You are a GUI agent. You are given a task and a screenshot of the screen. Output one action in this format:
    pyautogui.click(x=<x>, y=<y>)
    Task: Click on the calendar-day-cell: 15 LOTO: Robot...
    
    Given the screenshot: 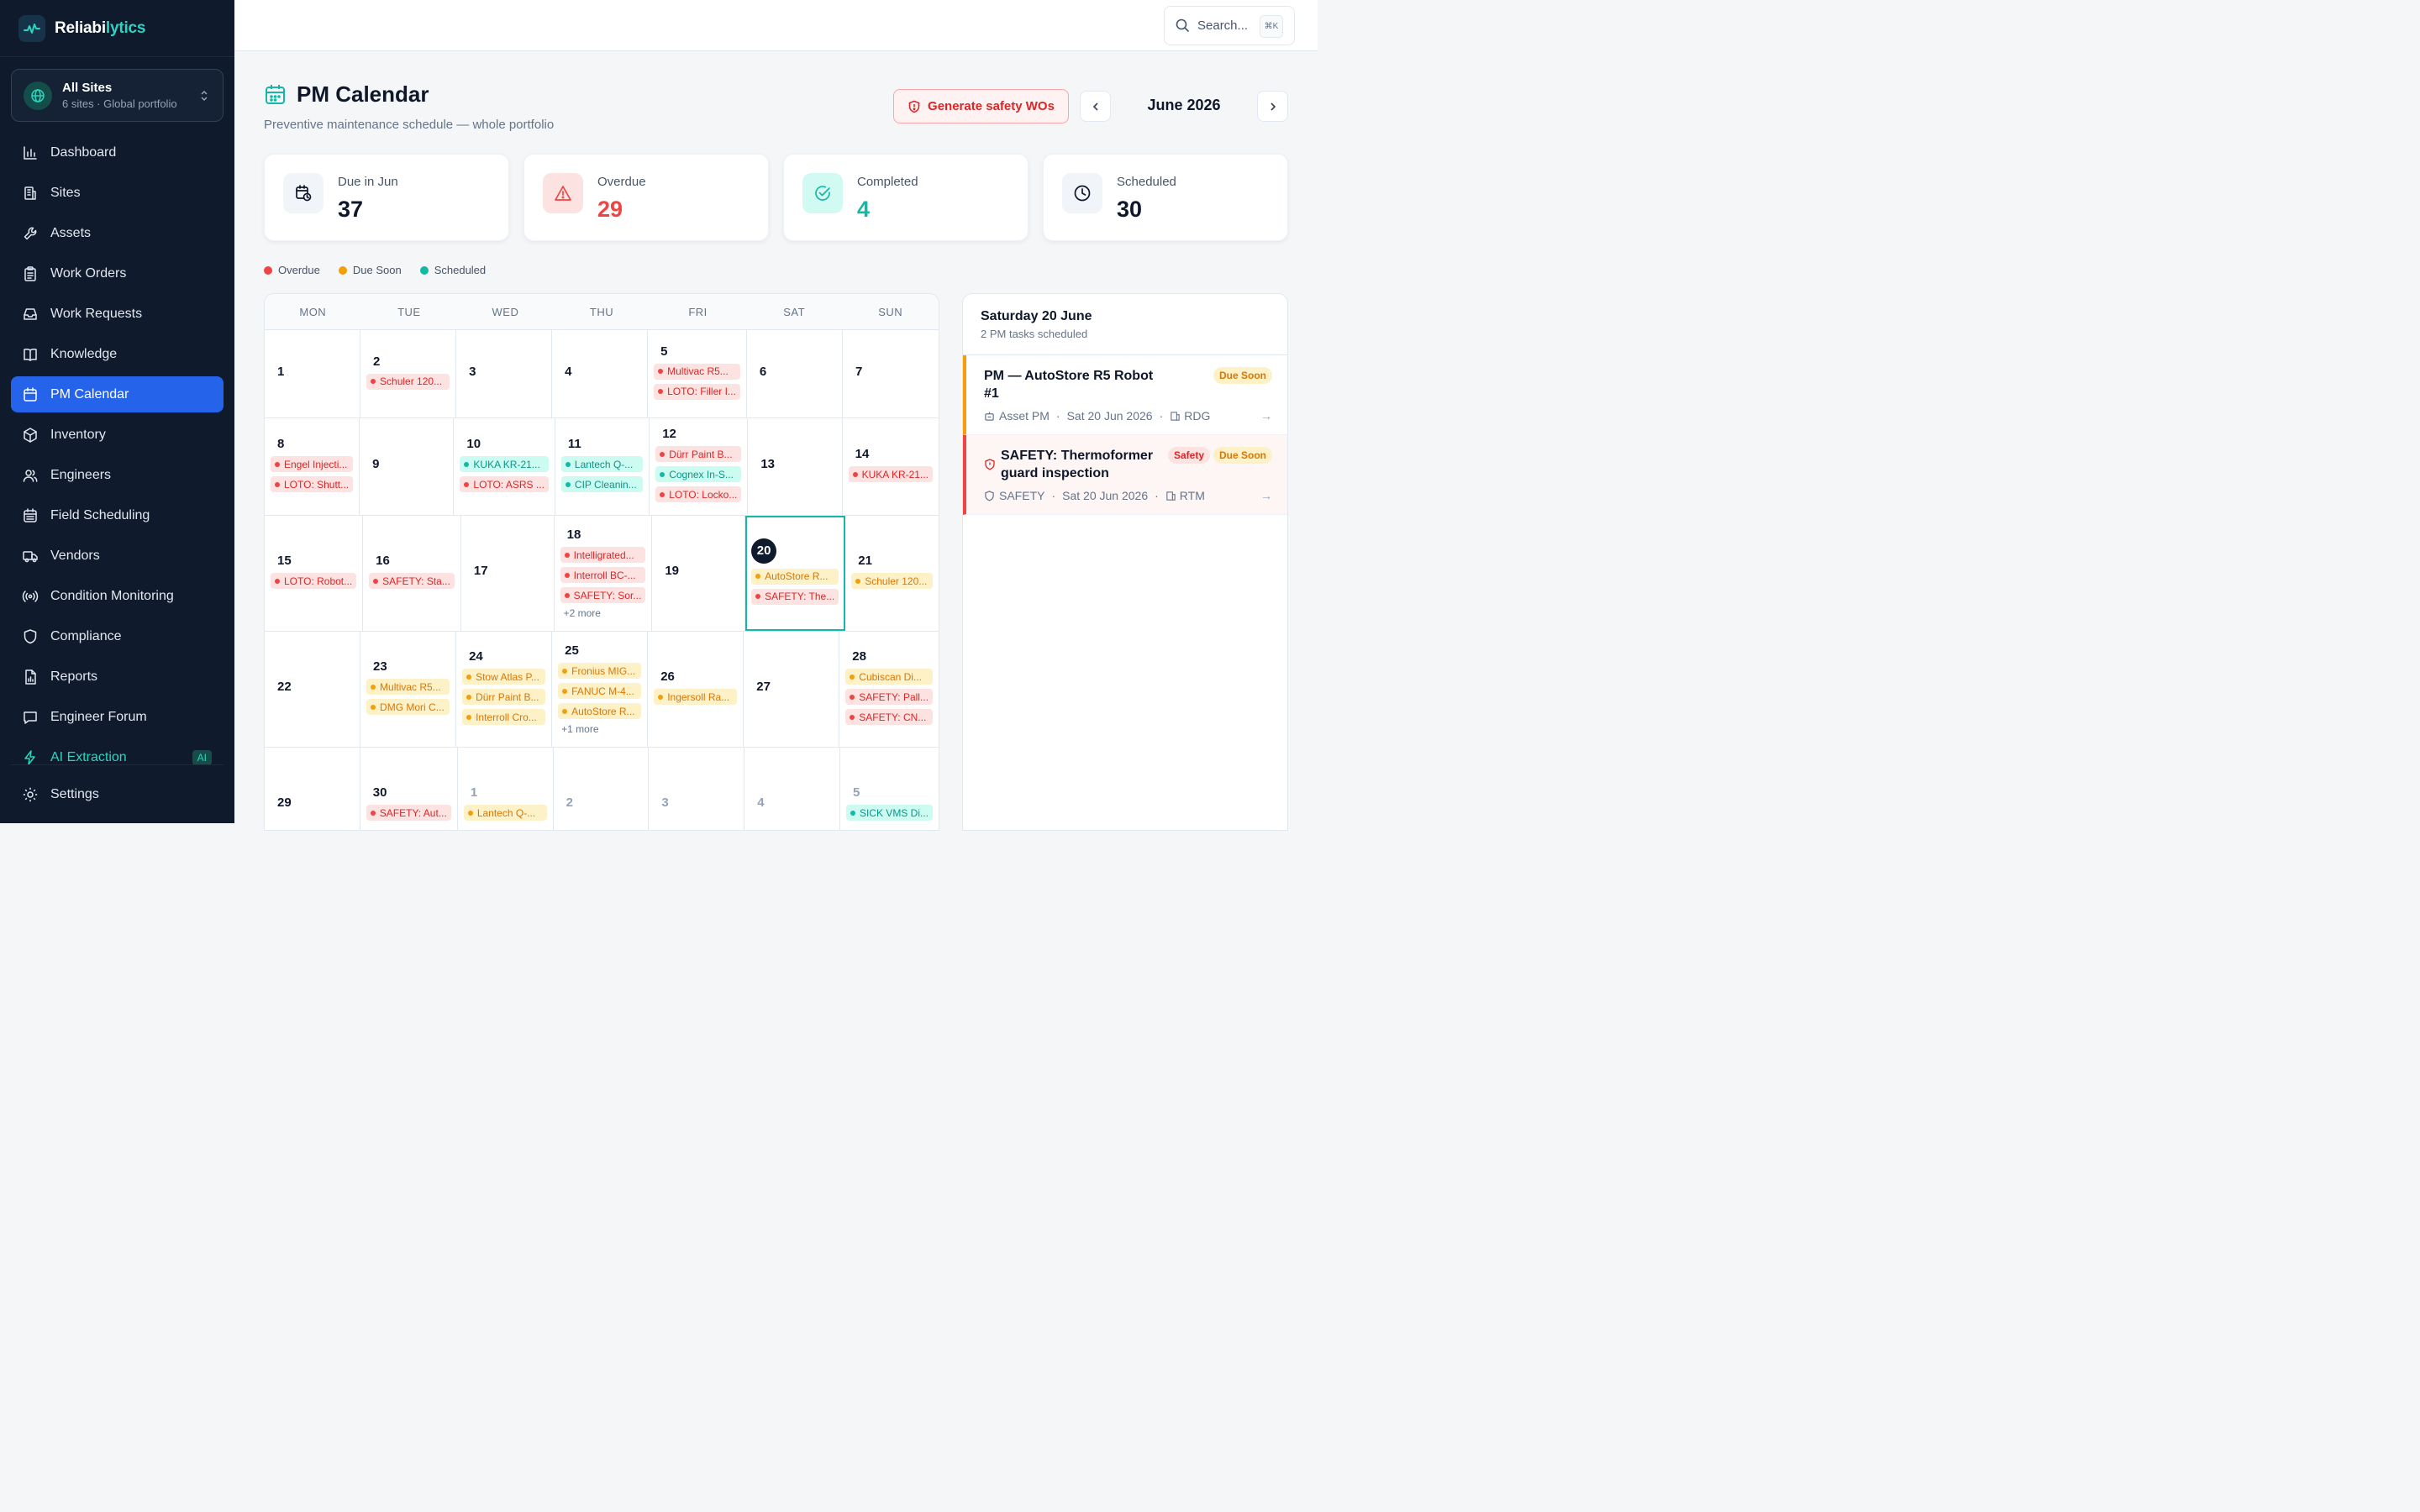 What is the action you would take?
    pyautogui.click(x=314, y=573)
    